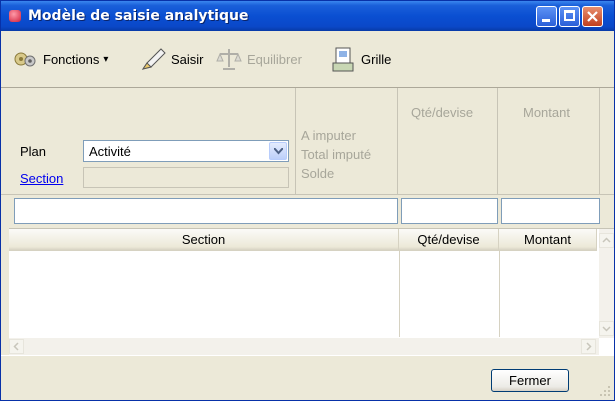  What do you see at coordinates (106, 59) in the screenshot?
I see `chevron-down-icon: ▾` at bounding box center [106, 59].